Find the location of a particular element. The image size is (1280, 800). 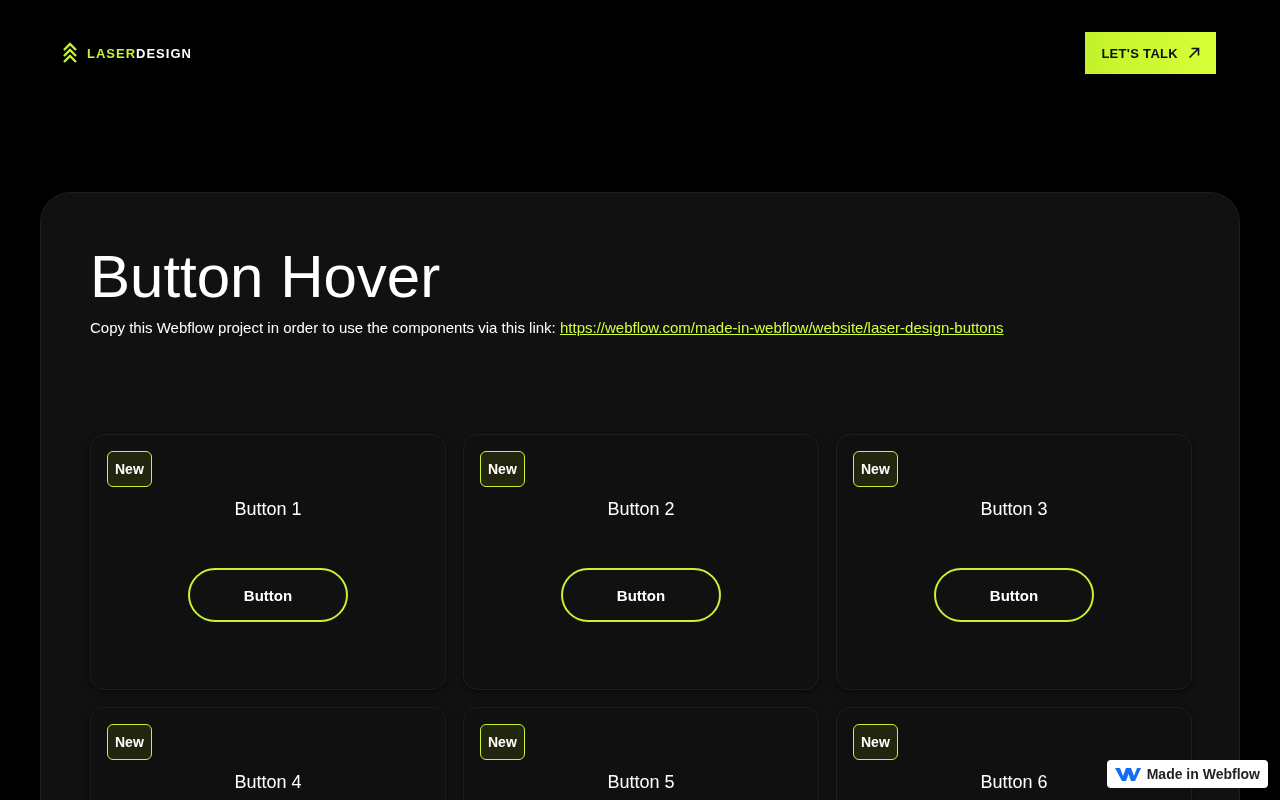

card-title: Button 4 is located at coordinates (268, 782).